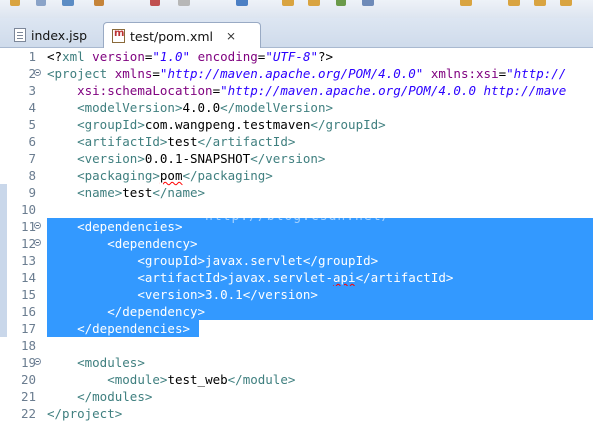 This screenshot has width=593, height=422. Describe the element at coordinates (32, 90) in the screenshot. I see `line-number: 3` at that location.